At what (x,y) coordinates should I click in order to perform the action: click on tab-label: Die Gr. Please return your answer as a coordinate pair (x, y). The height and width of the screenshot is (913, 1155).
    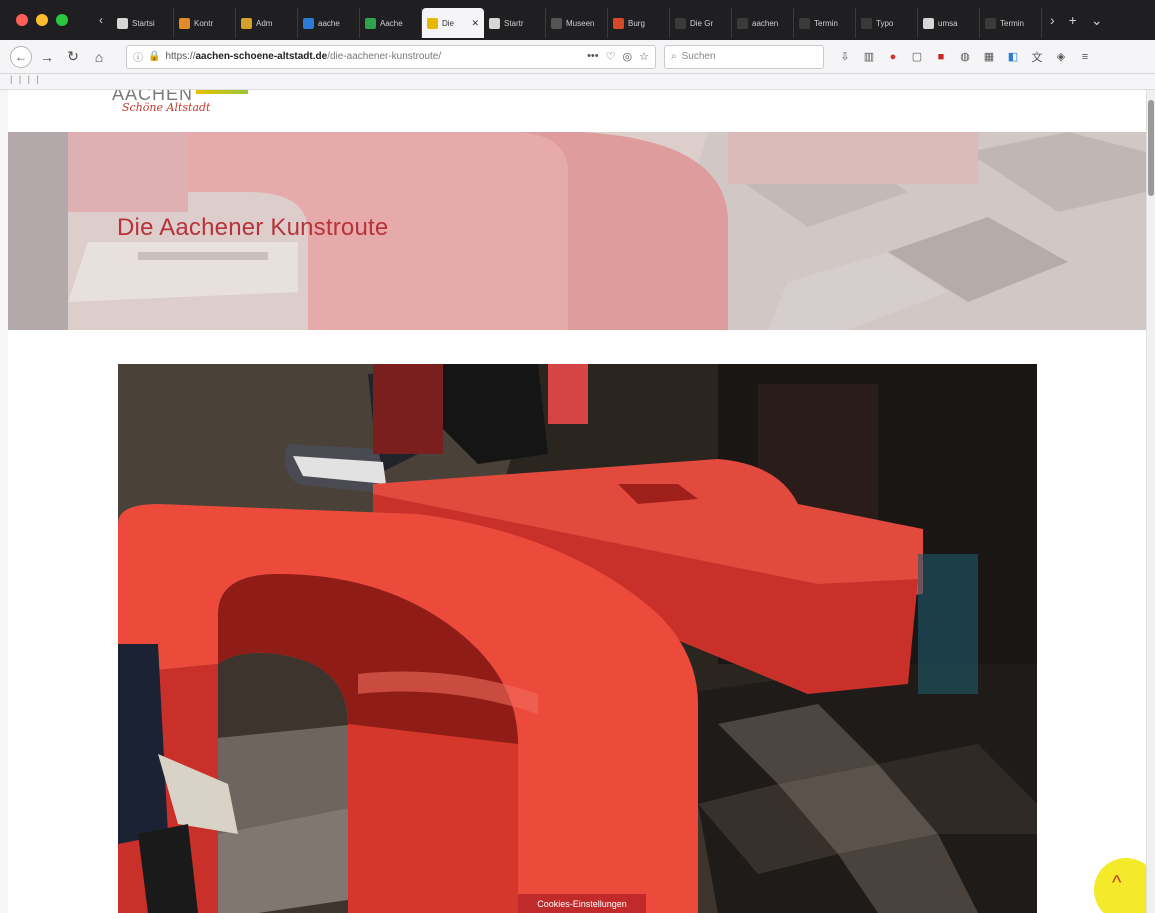
    Looking at the image, I should click on (702, 23).